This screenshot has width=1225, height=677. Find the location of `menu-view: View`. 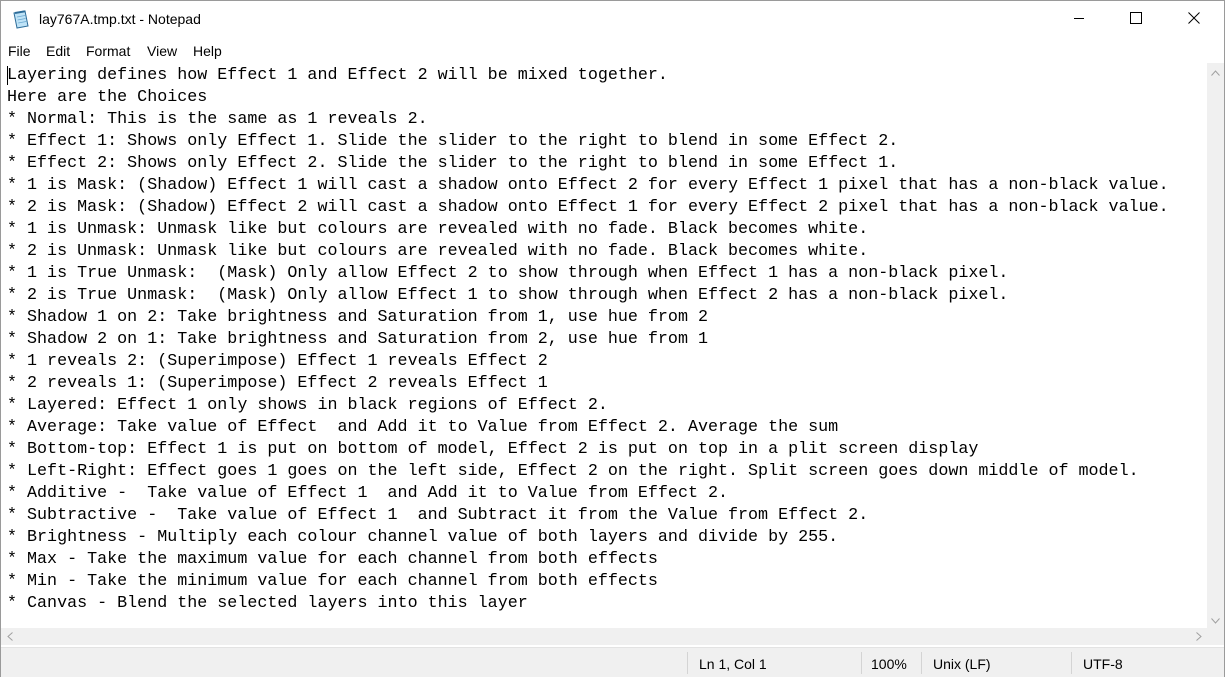

menu-view: View is located at coordinates (162, 51).